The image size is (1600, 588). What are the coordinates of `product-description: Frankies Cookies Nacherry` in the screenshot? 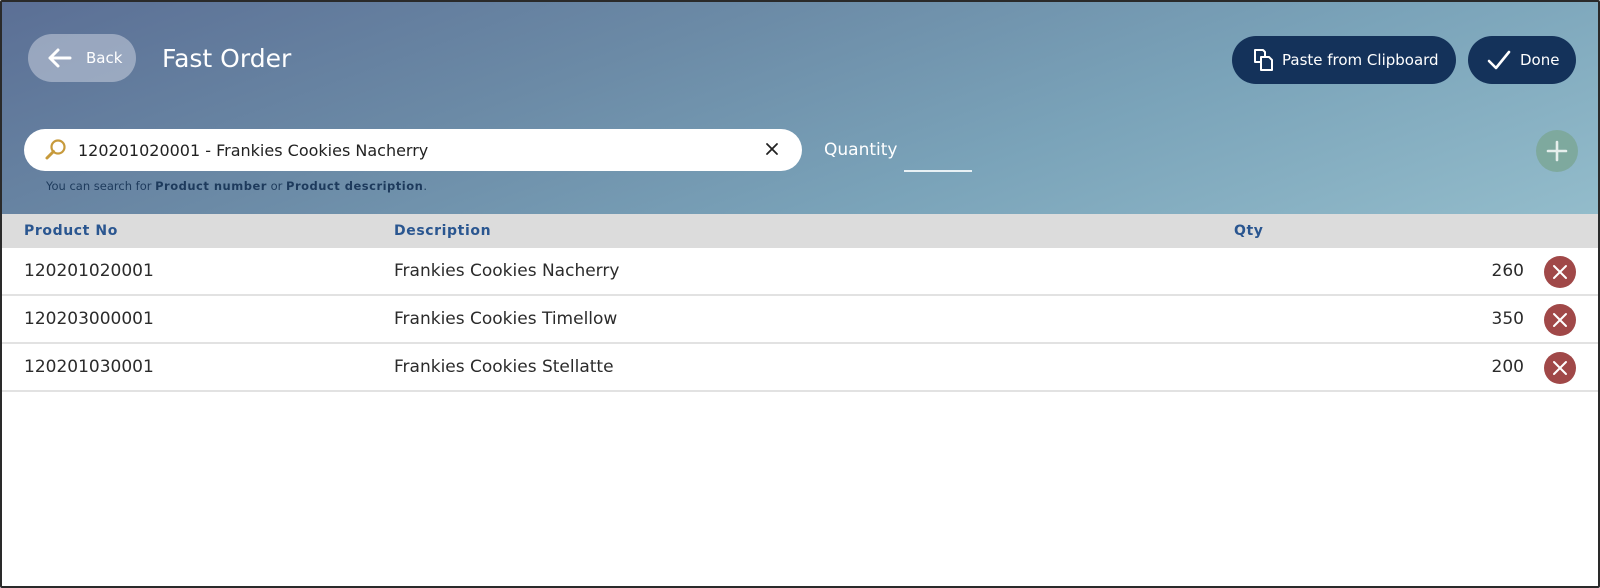 It's located at (507, 271).